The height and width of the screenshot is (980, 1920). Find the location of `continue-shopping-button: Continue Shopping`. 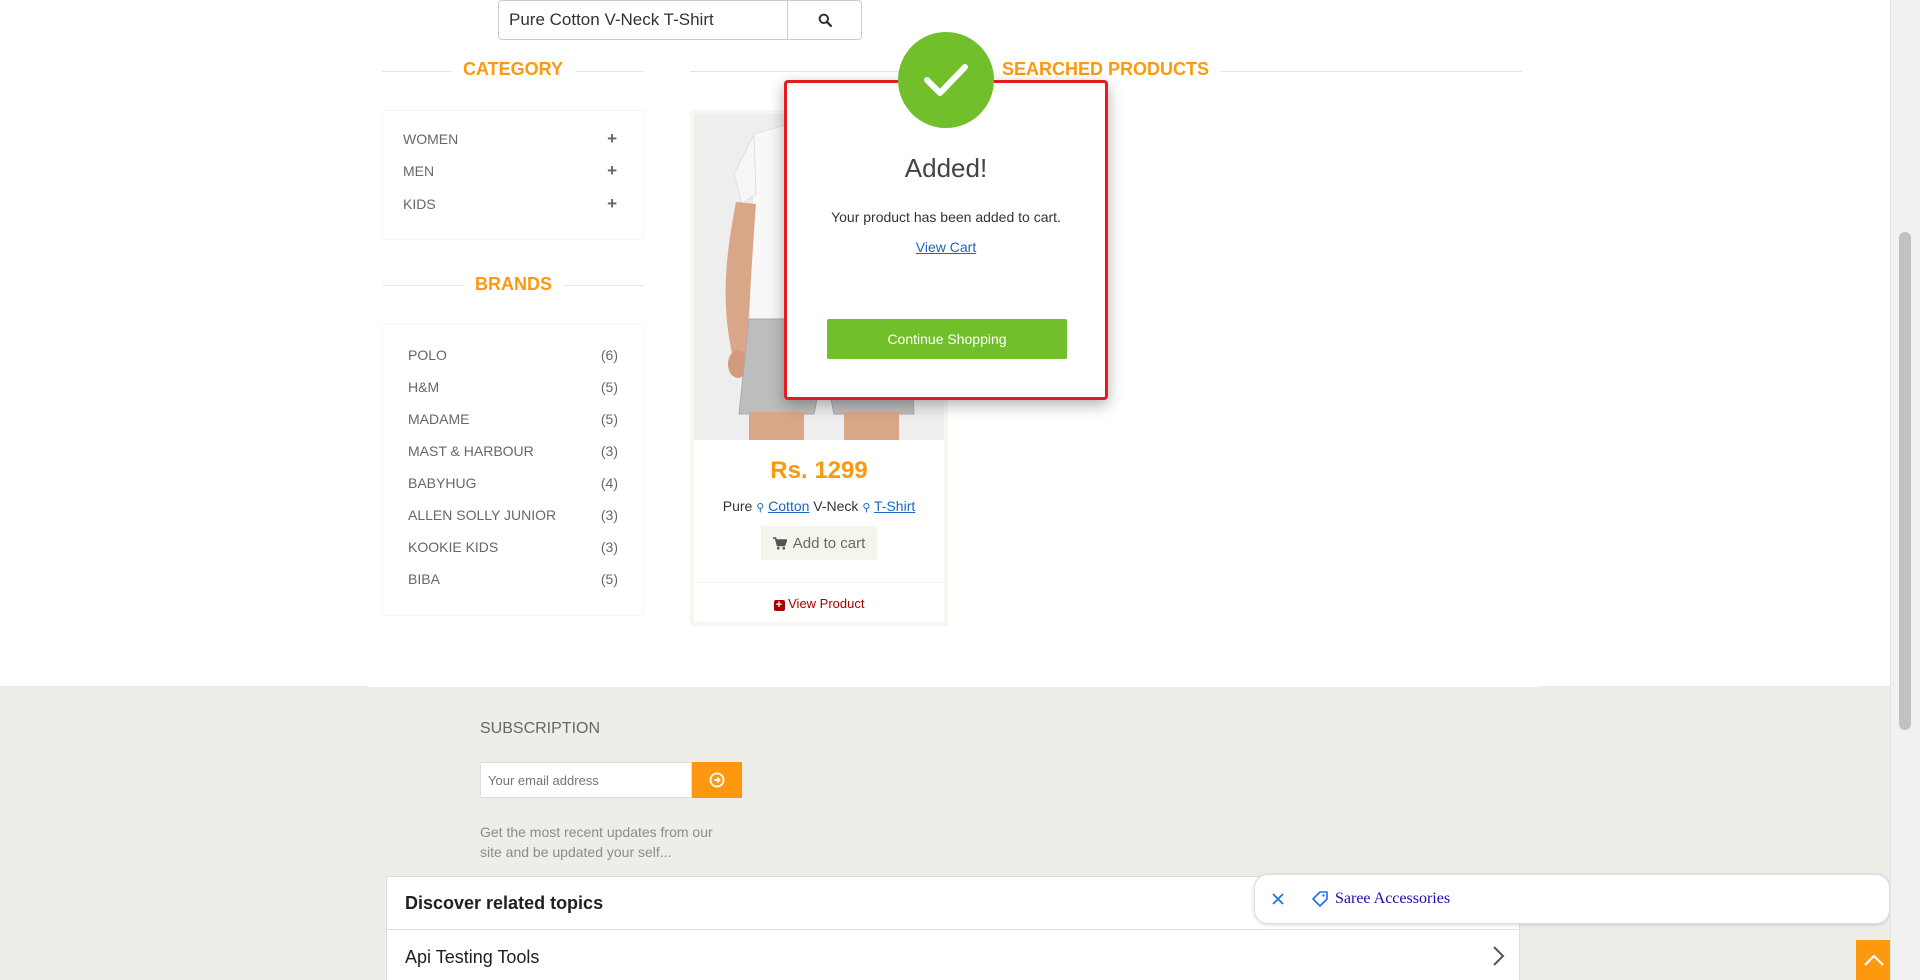

continue-shopping-button: Continue Shopping is located at coordinates (947, 339).